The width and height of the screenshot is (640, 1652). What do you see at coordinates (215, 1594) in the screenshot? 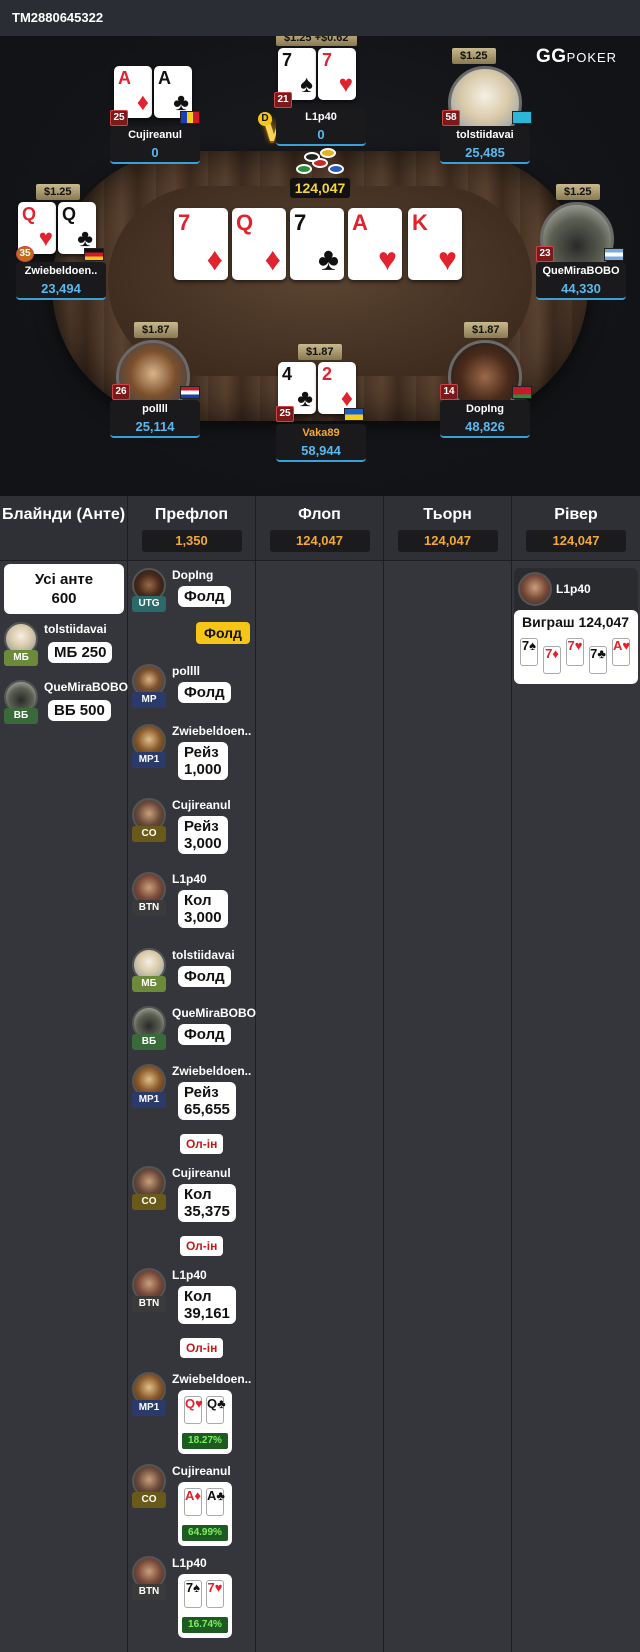
I see `mini-card: 7♥` at bounding box center [215, 1594].